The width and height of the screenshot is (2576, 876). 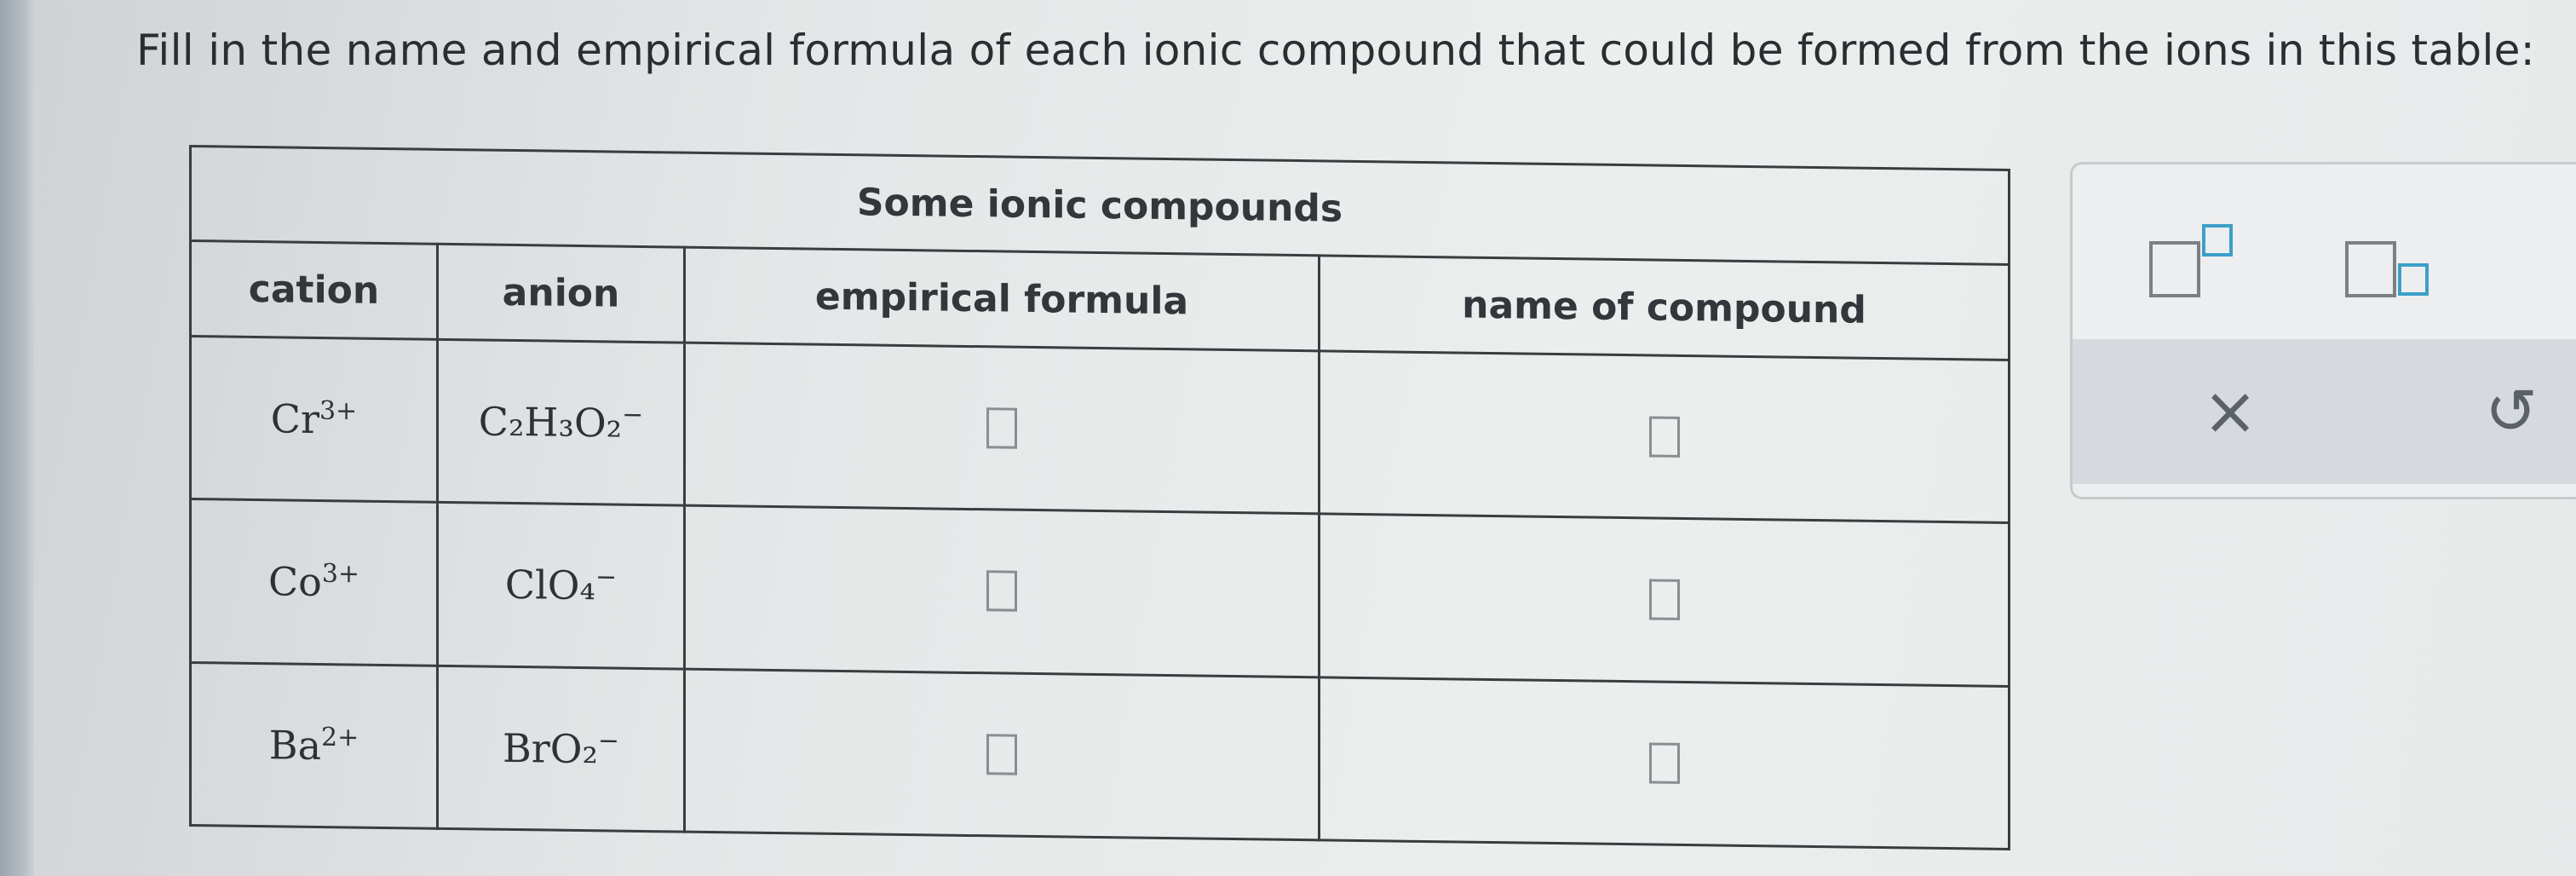 I want to click on action-buttons-row: × ↺, so click(x=2324, y=412).